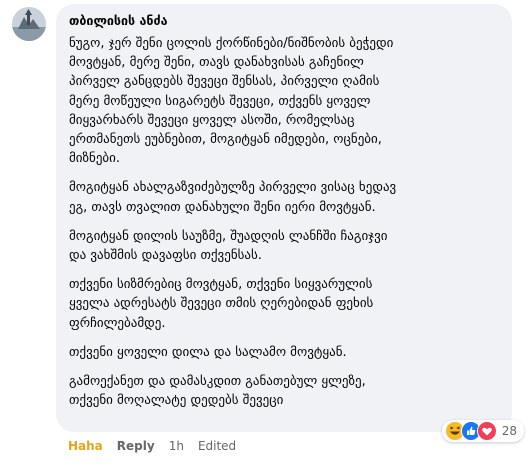  Describe the element at coordinates (509, 431) in the screenshot. I see `reaction-count: 28` at that location.